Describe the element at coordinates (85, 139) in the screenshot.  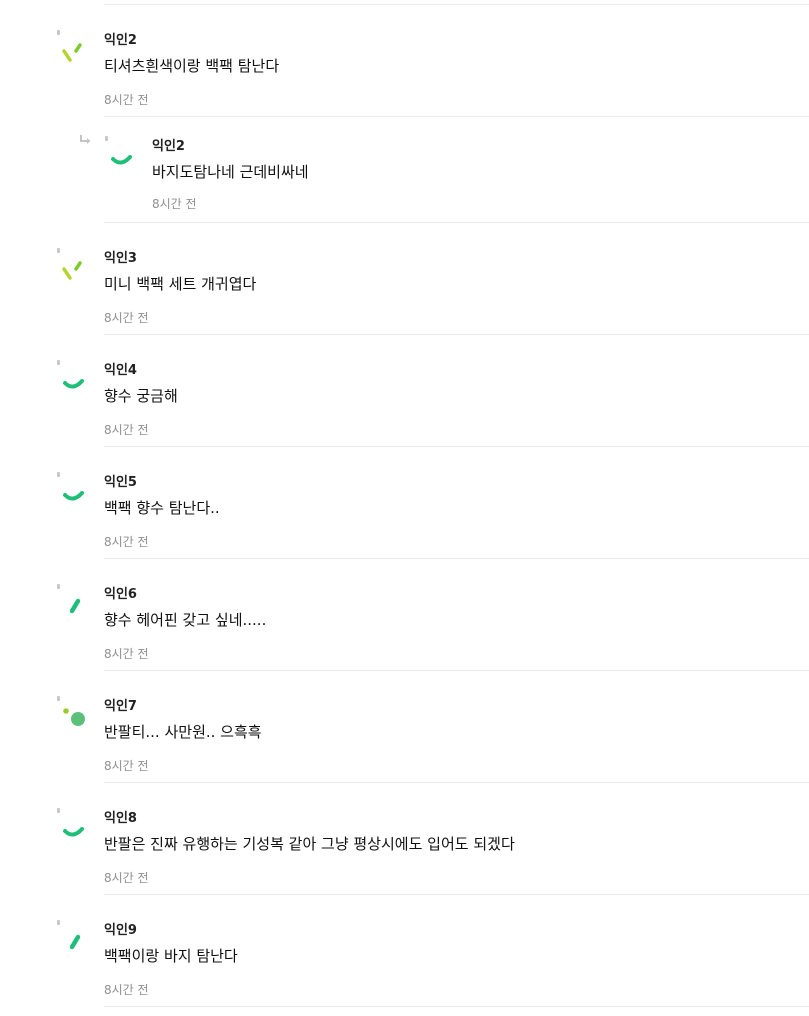
I see `reply-arrow-icon` at that location.